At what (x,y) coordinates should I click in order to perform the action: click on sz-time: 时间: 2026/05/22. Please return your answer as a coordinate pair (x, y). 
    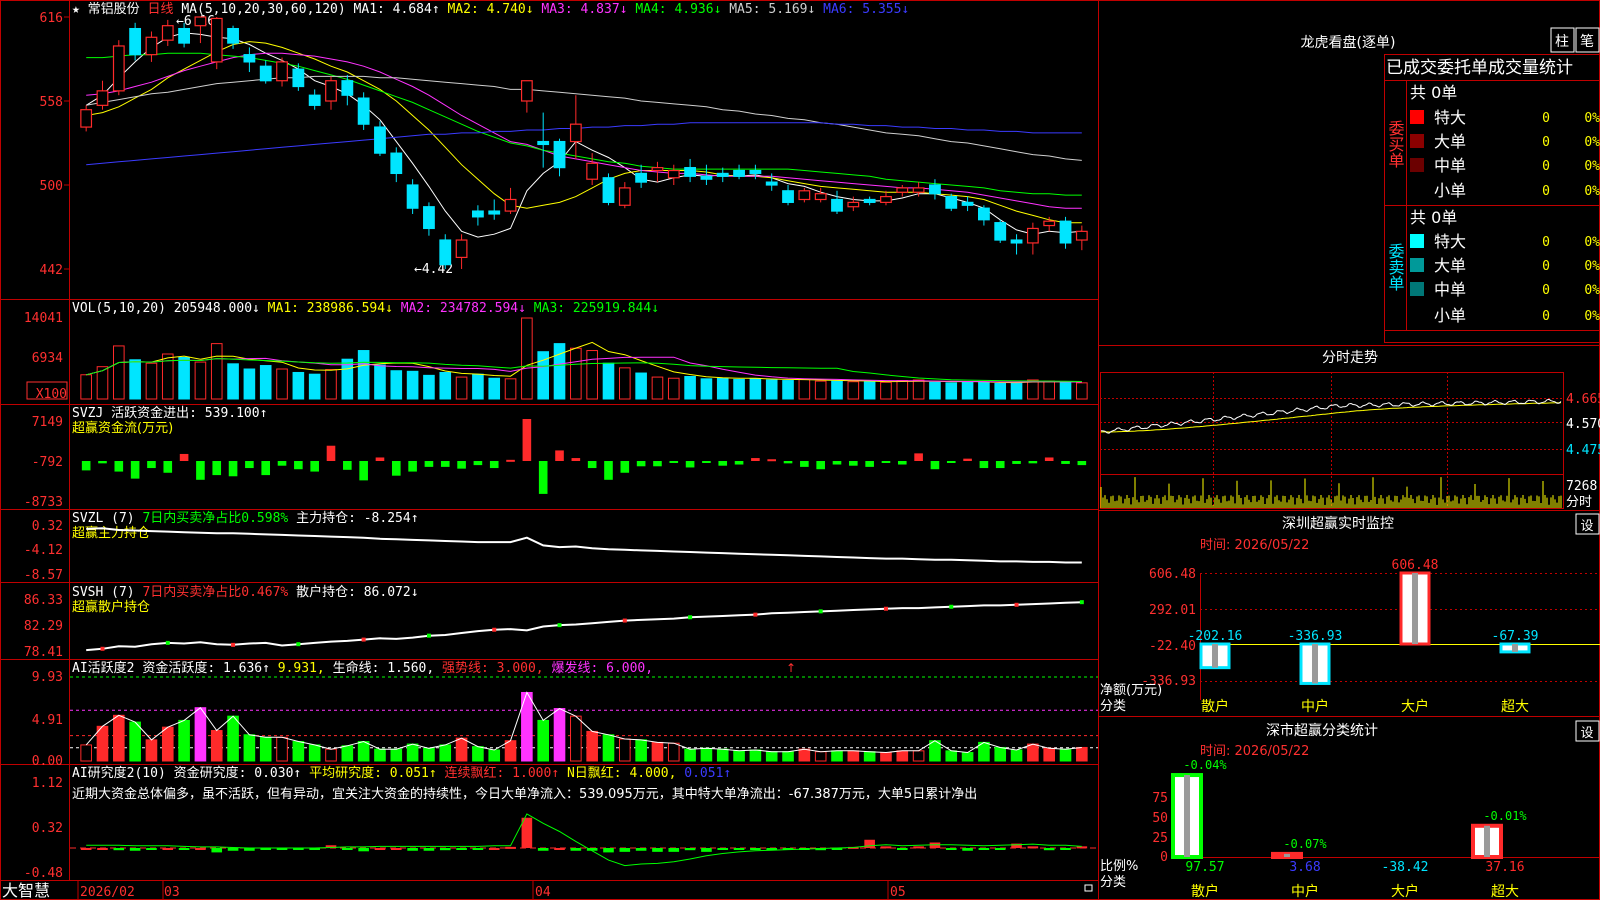
    Looking at the image, I should click on (1254, 545).